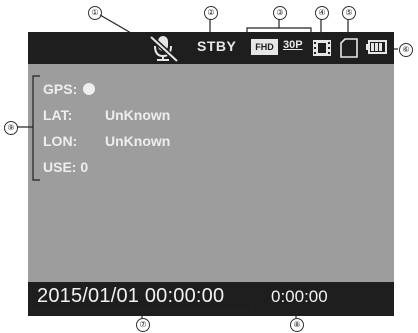  I want to click on resolution-badge: FHD, so click(264, 47).